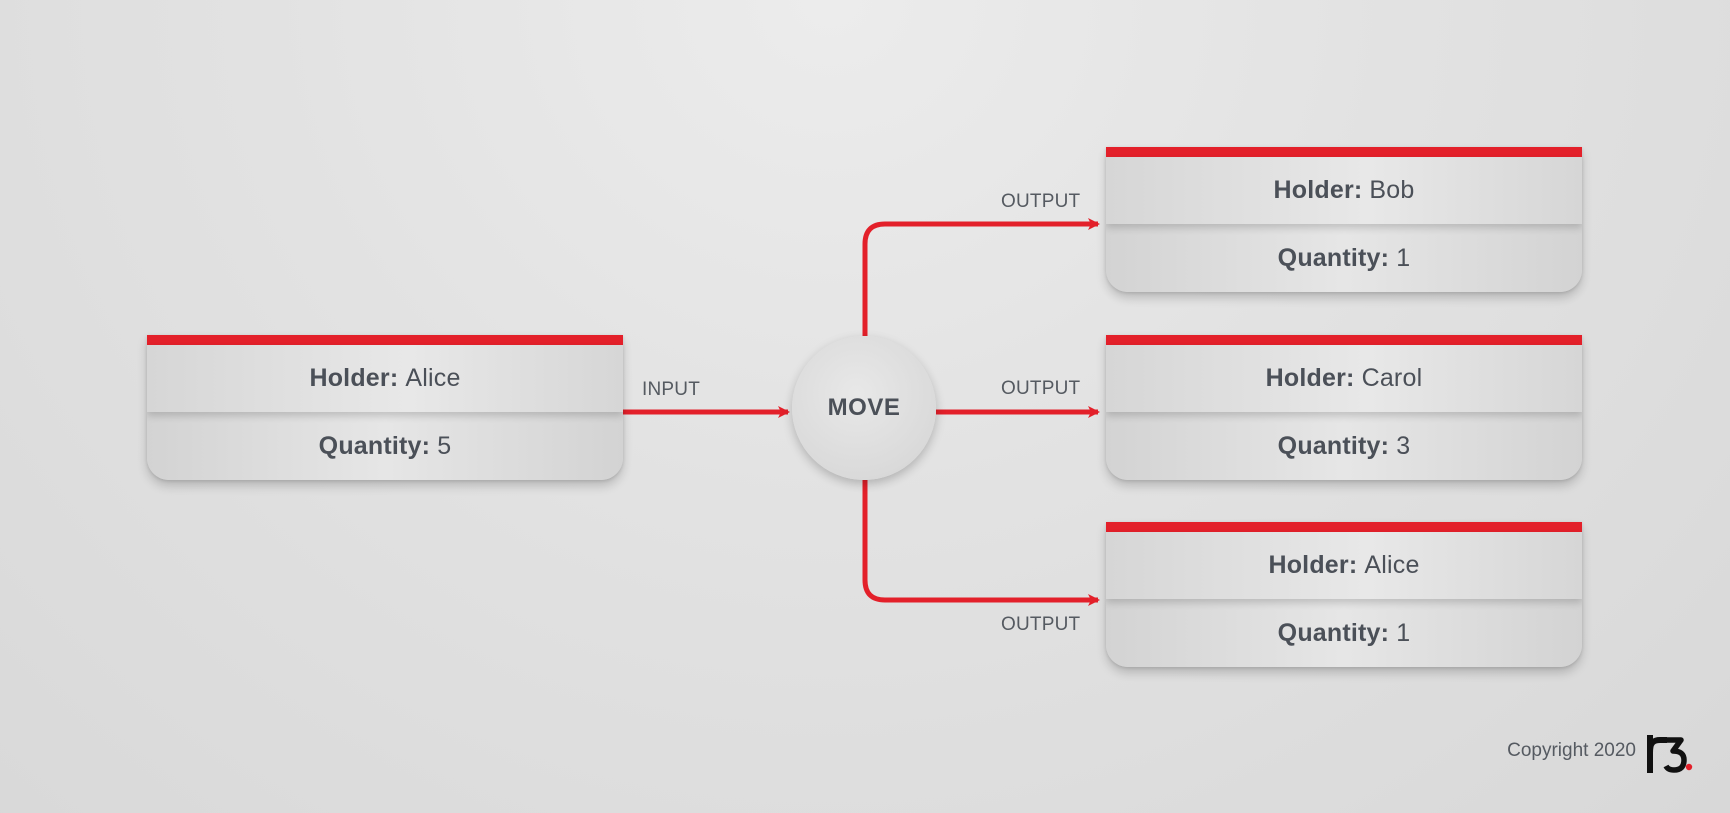 This screenshot has width=1730, height=813. Describe the element at coordinates (1392, 190) in the screenshot. I see `holder-value: Bob` at that location.